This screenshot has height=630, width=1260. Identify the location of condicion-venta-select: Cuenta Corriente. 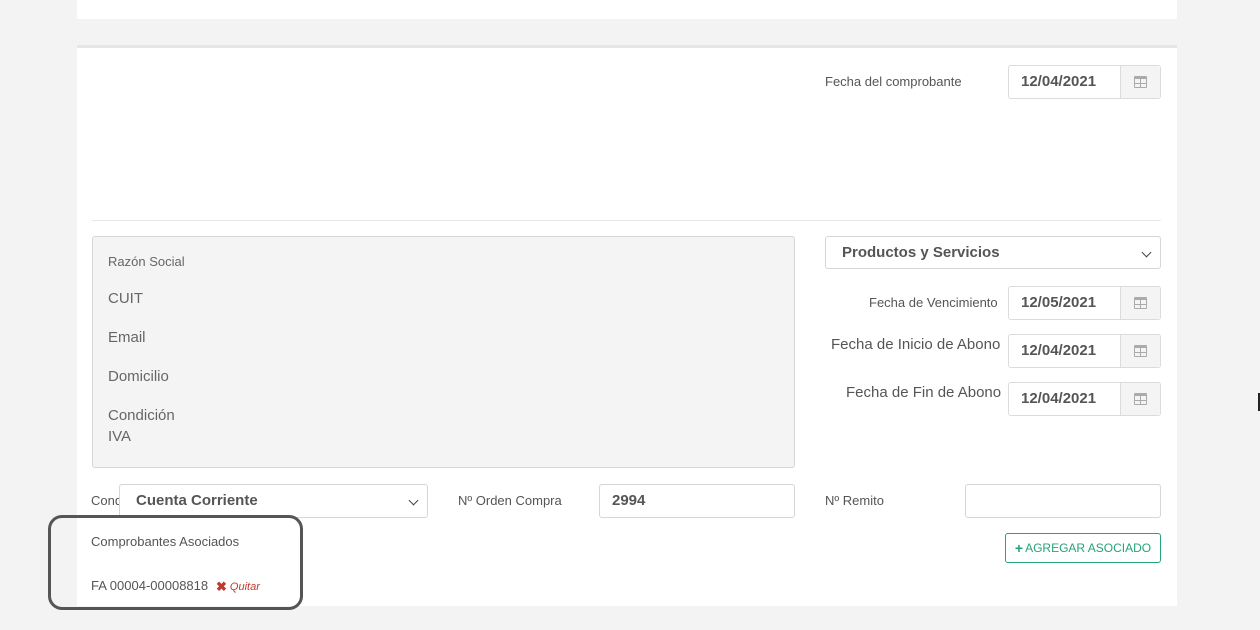
(273, 501).